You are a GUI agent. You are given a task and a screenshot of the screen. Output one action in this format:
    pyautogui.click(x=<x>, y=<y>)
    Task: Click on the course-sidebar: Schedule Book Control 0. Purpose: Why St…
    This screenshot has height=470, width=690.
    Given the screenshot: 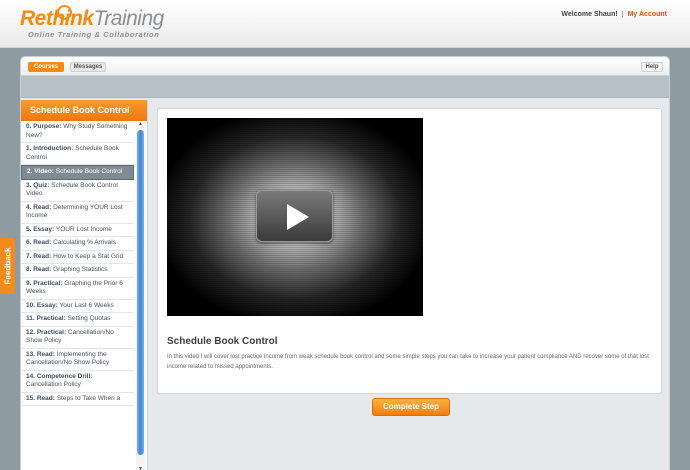 What is the action you would take?
    pyautogui.click(x=84, y=285)
    